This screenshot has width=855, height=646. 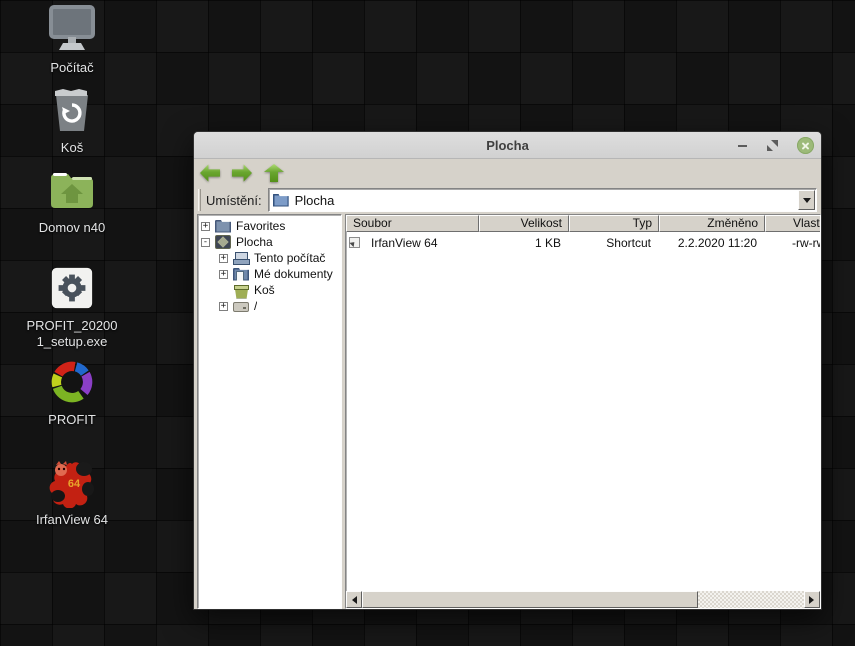 I want to click on tree-item: - Plocha, so click(x=269, y=242).